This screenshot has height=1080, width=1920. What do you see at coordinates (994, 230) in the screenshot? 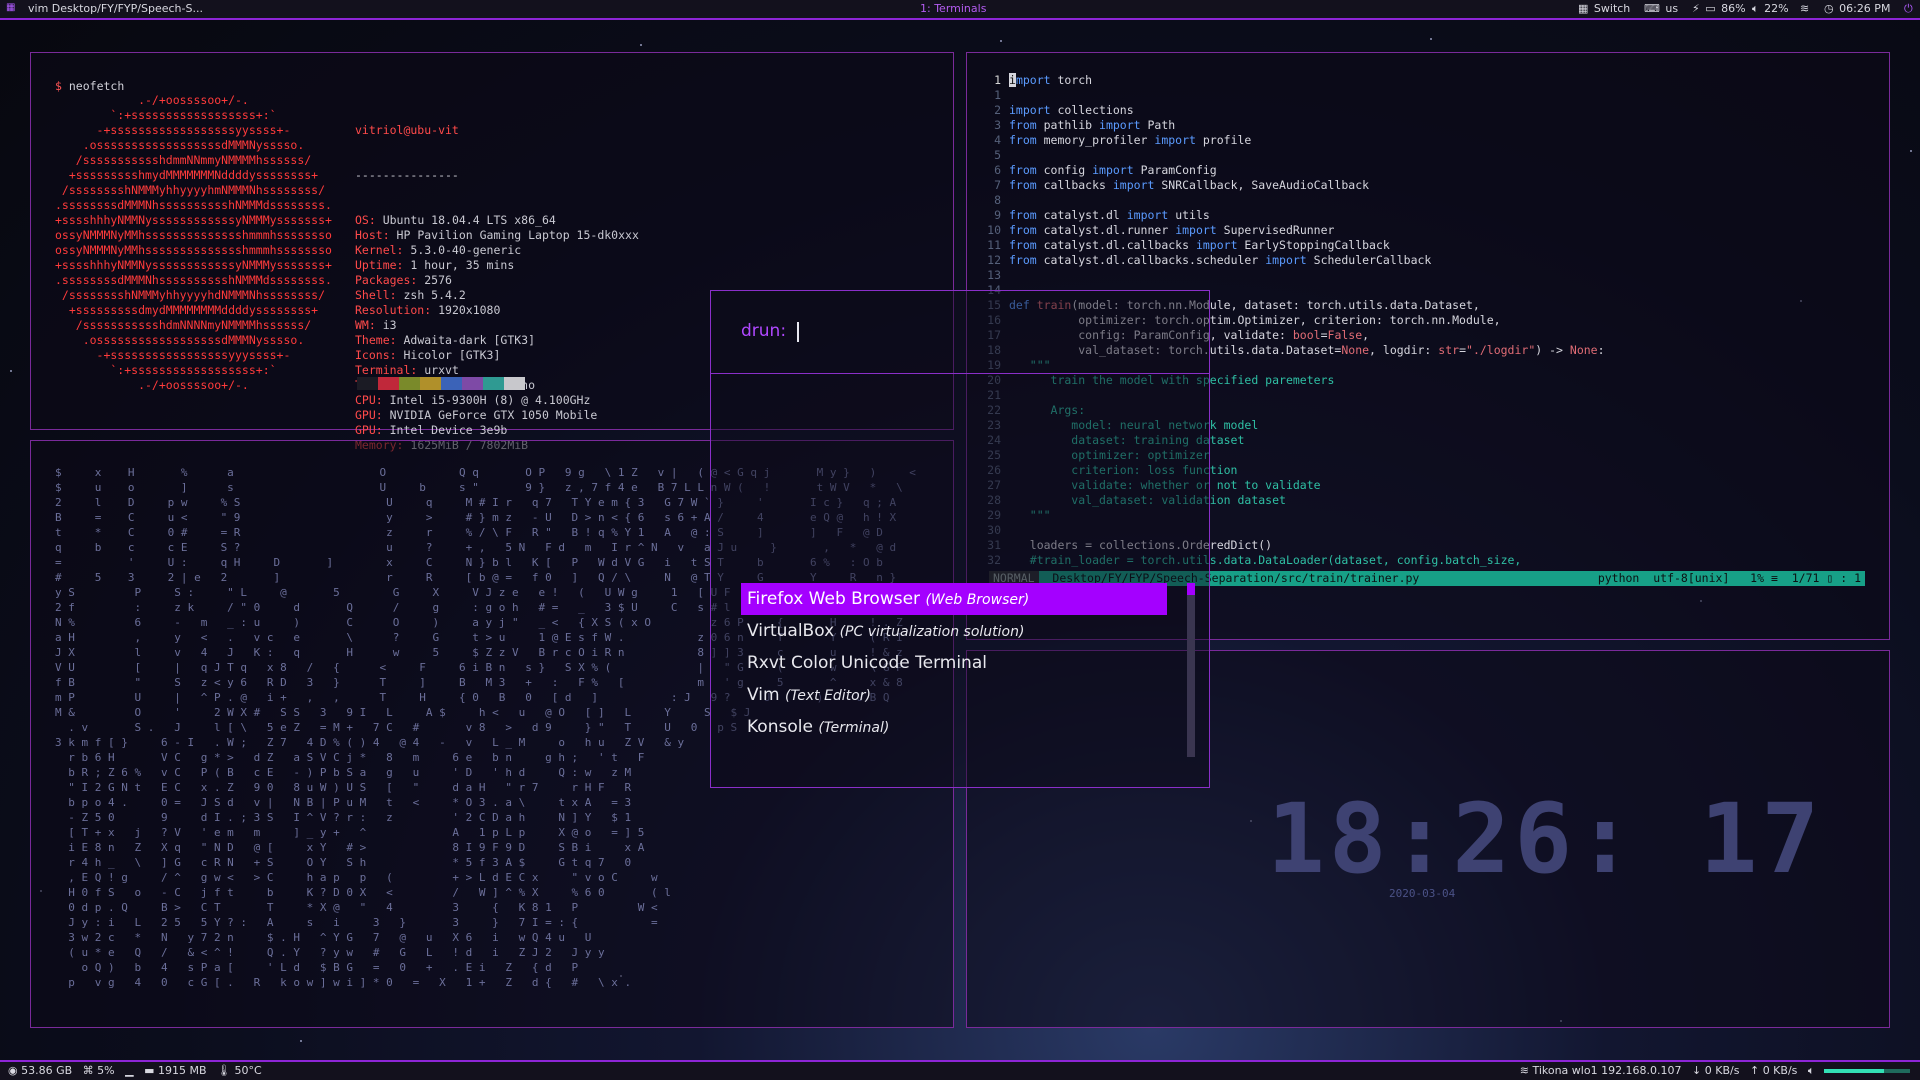
I see `line-number: 10` at bounding box center [994, 230].